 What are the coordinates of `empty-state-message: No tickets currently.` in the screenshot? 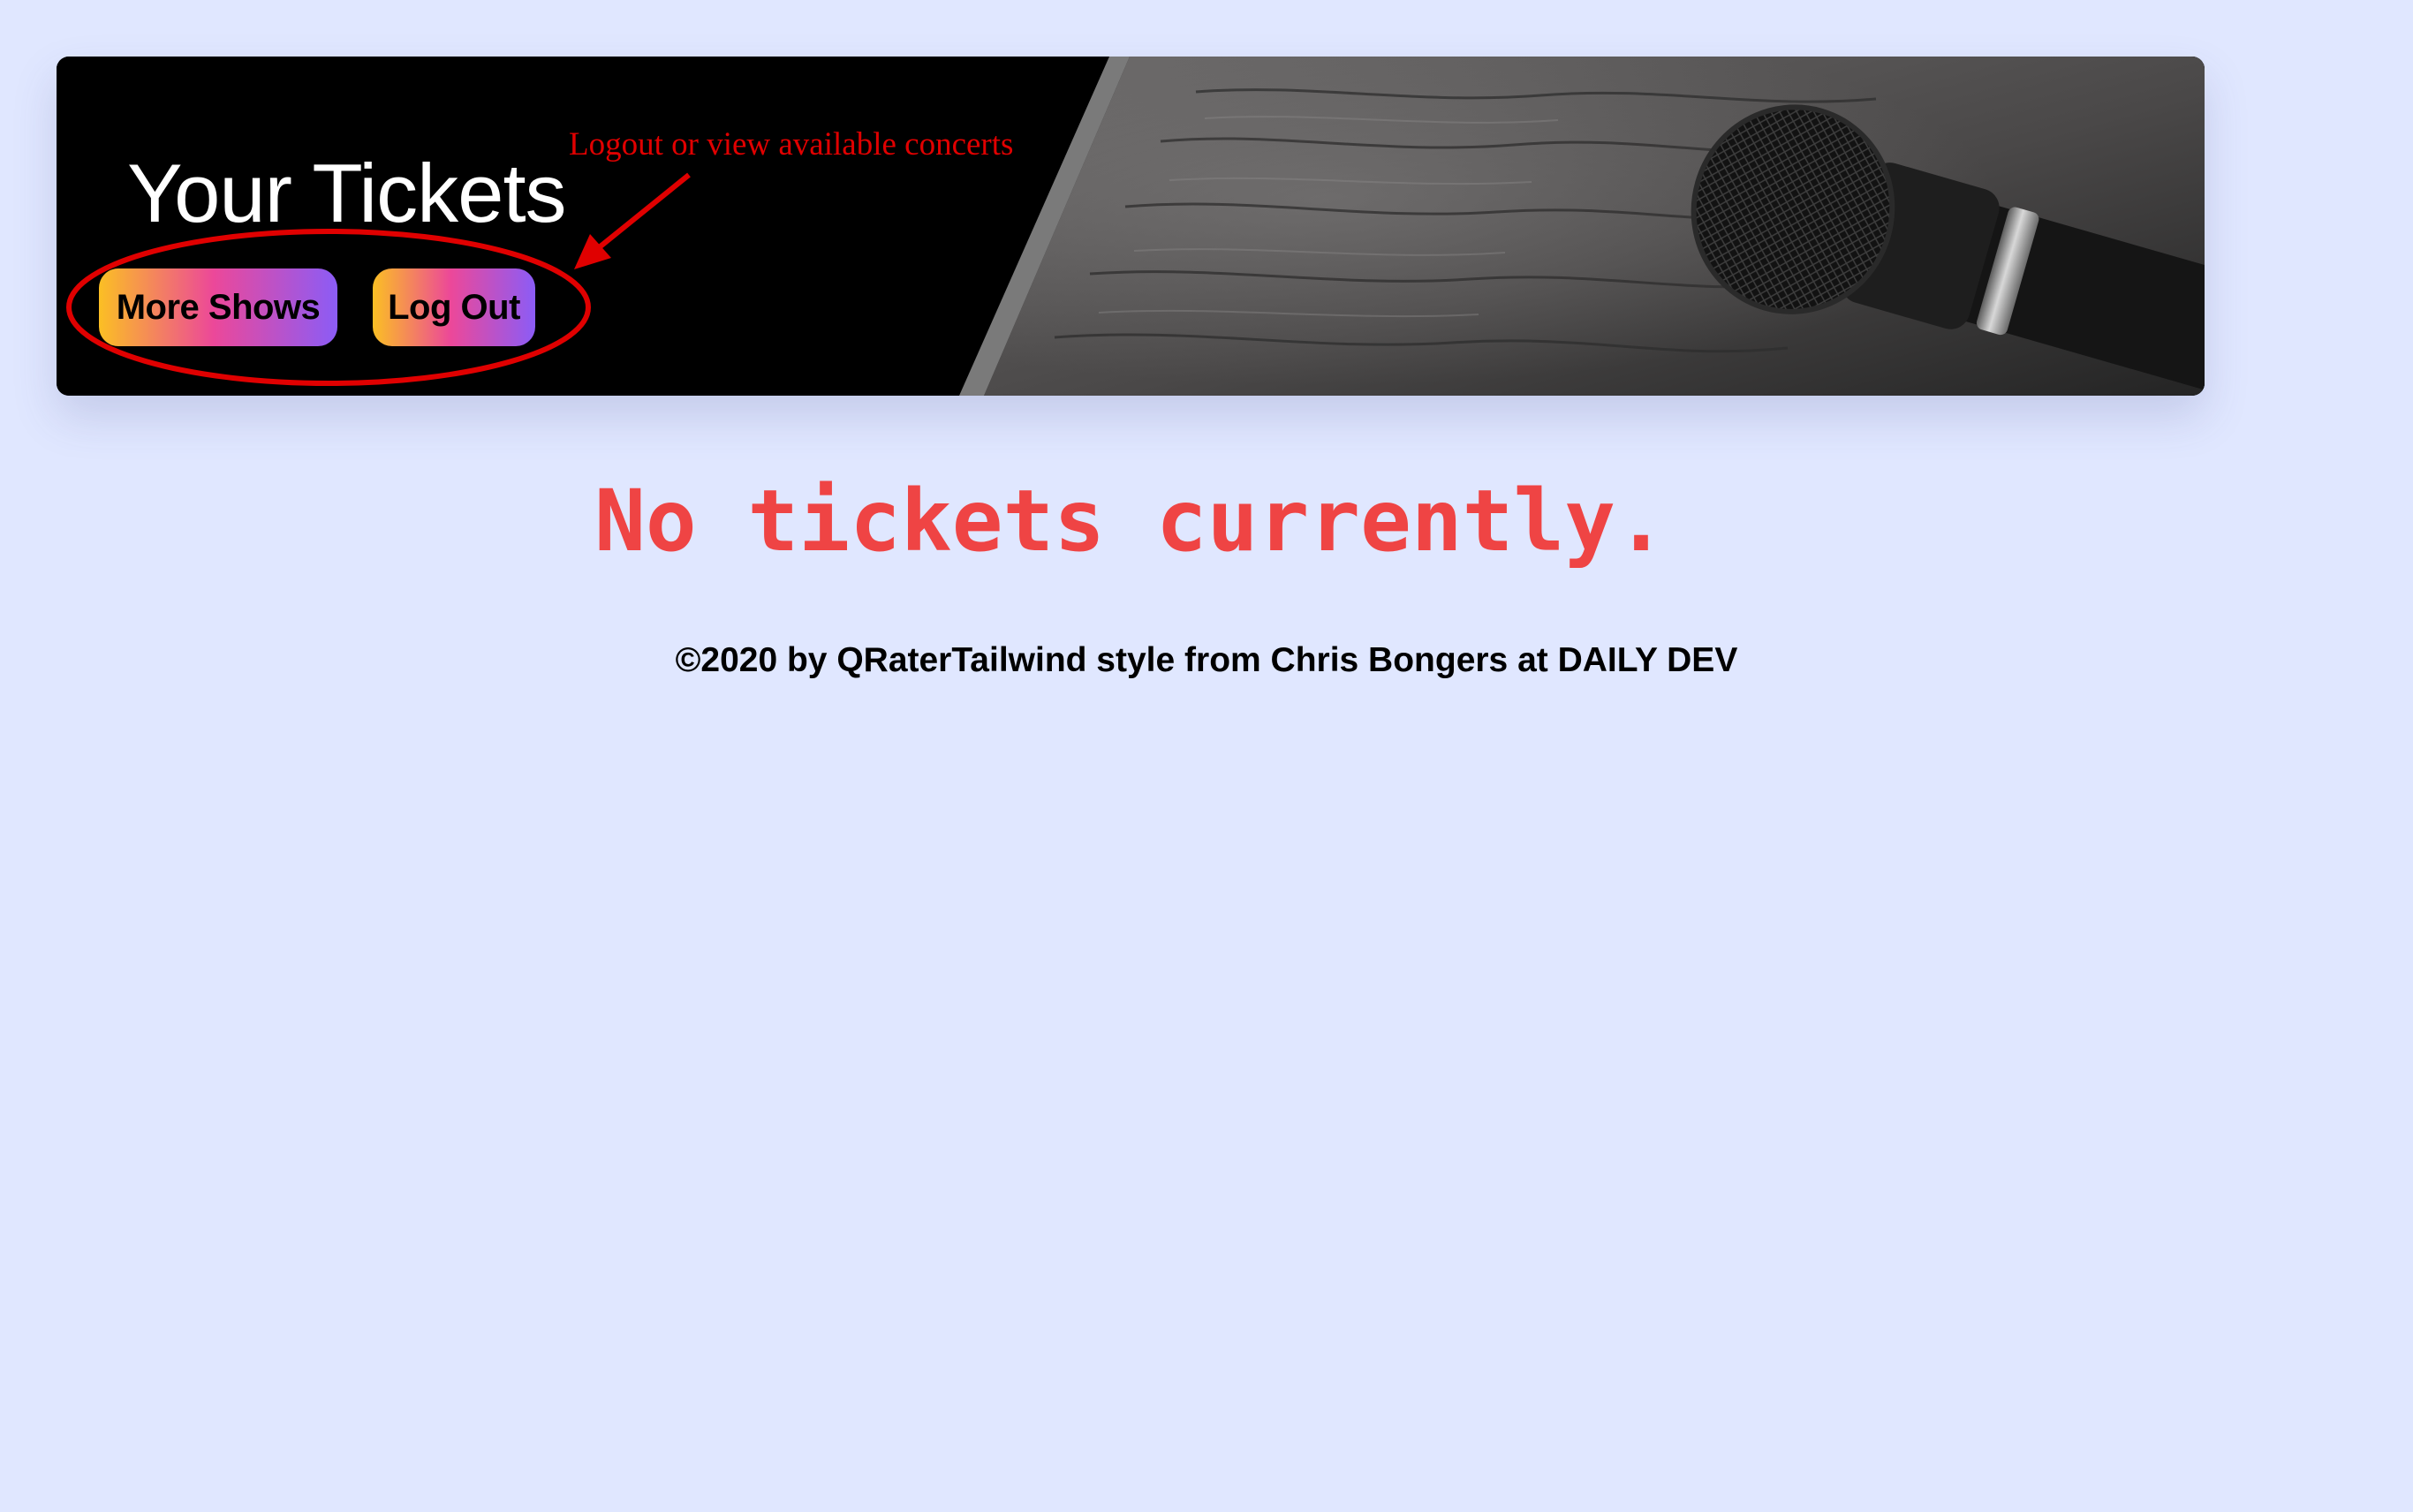 It's located at (1130, 522).